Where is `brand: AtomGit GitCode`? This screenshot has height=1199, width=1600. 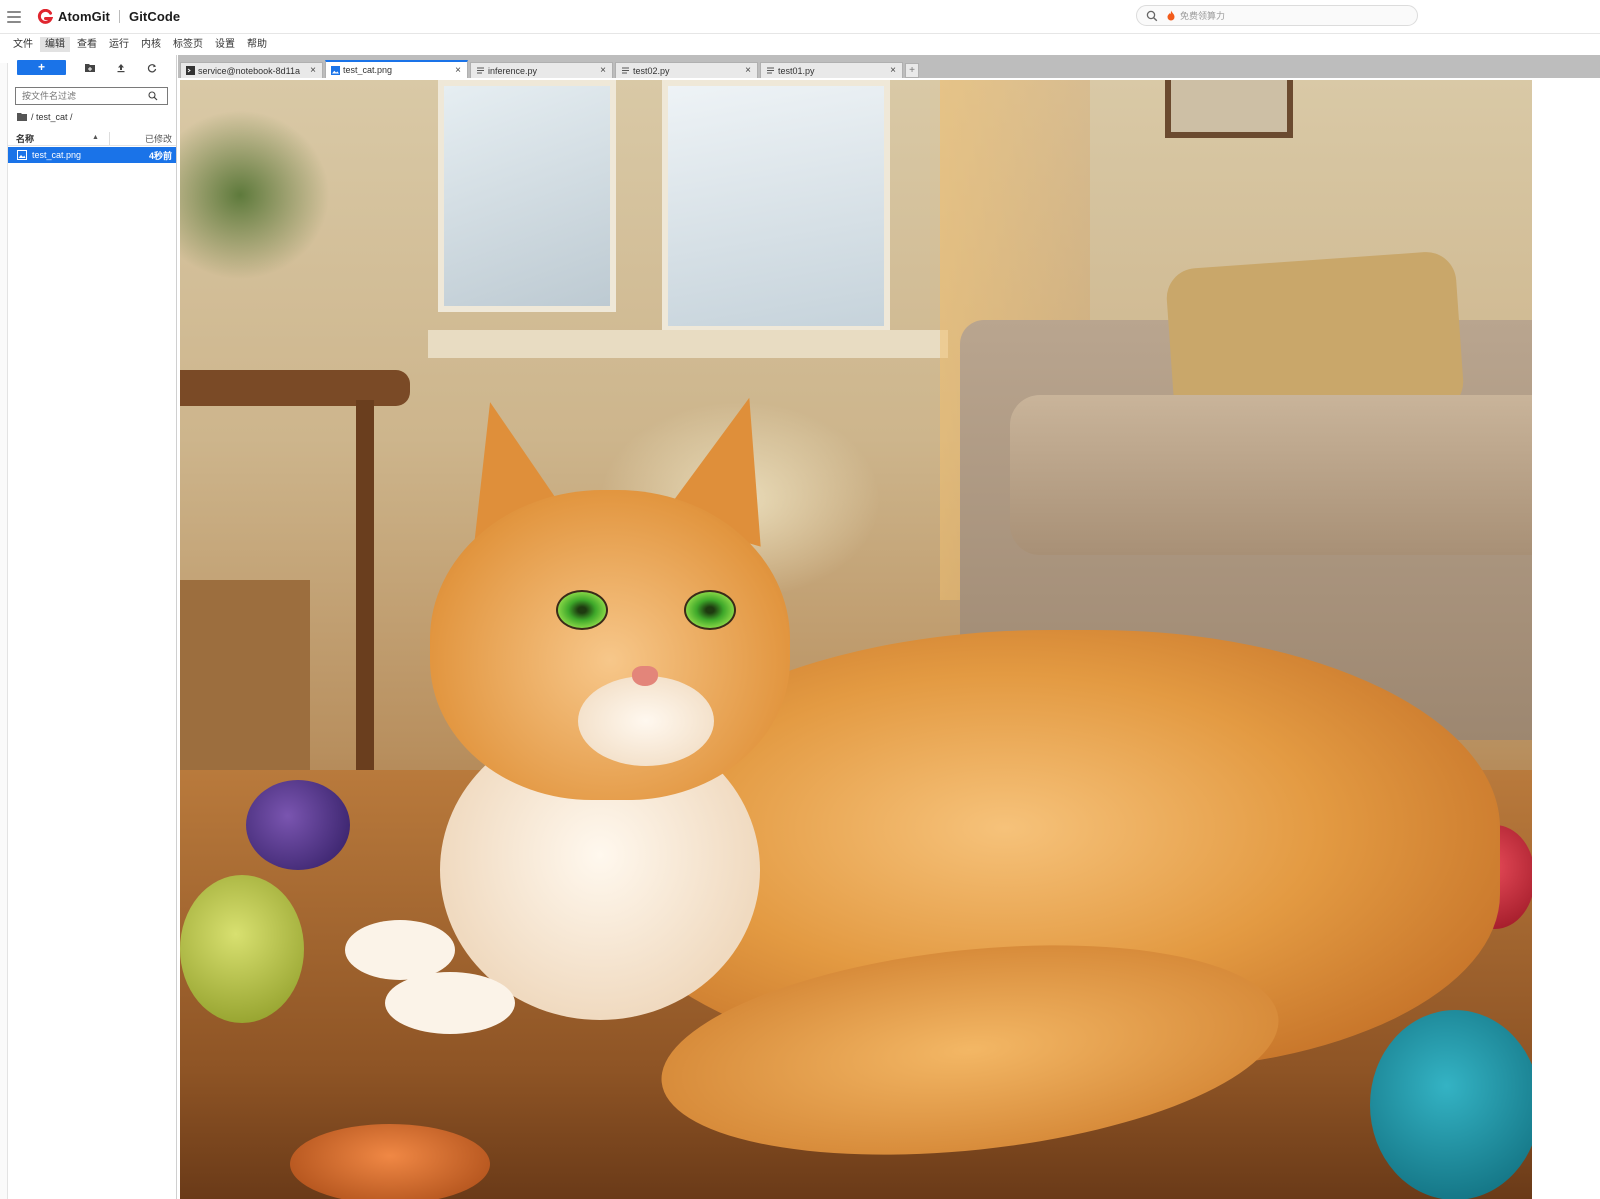 brand: AtomGit GitCode is located at coordinates (109, 16).